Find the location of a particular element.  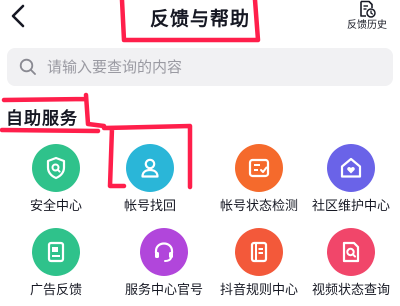

service-label: 帐号状态检测 is located at coordinates (258, 206).